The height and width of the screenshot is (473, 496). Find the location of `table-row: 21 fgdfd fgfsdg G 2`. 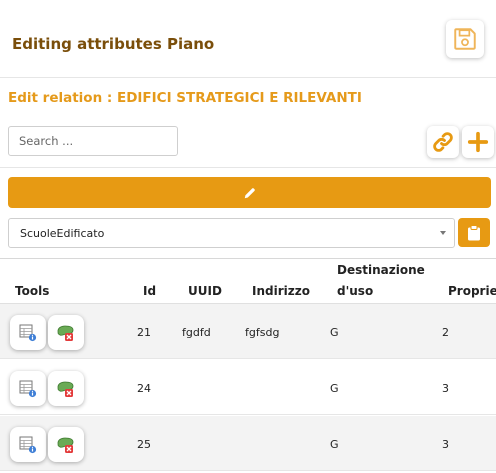

table-row: 21 fgdfd fgfsdg G 2 is located at coordinates (248, 331).